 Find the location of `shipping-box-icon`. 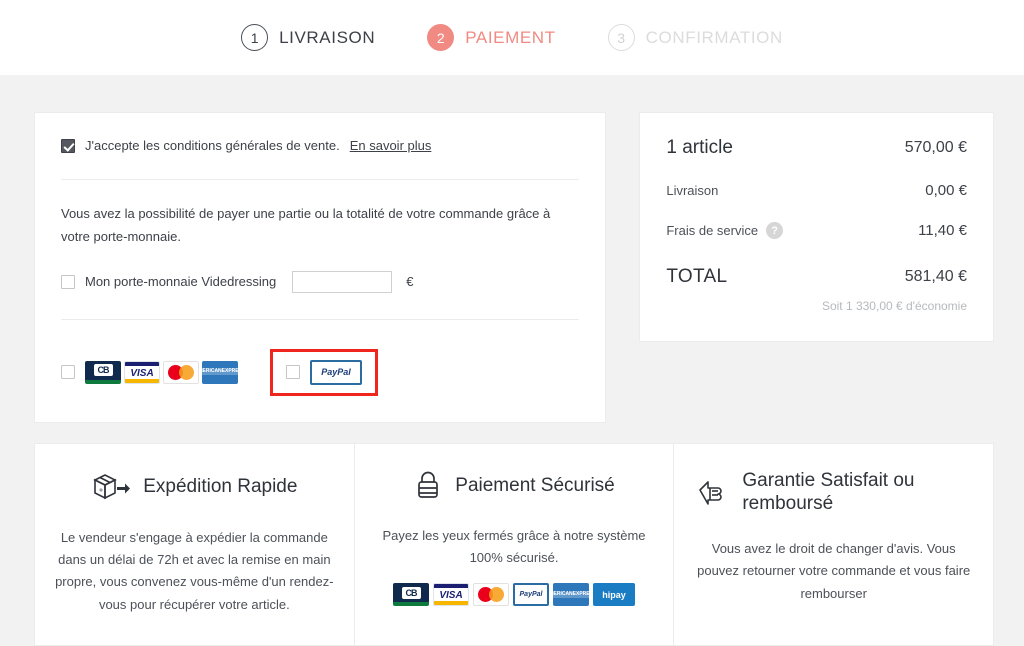

shipping-box-icon is located at coordinates (112, 486).